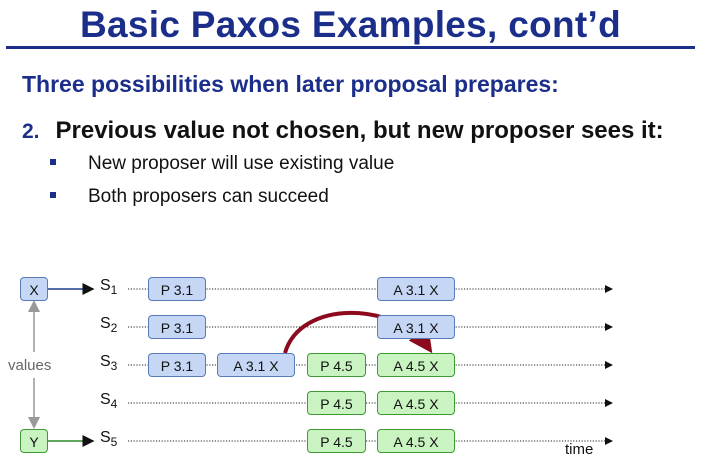 The width and height of the screenshot is (701, 466). Describe the element at coordinates (416, 403) in the screenshot. I see `s4-accept-box: A 4.5 X` at that location.